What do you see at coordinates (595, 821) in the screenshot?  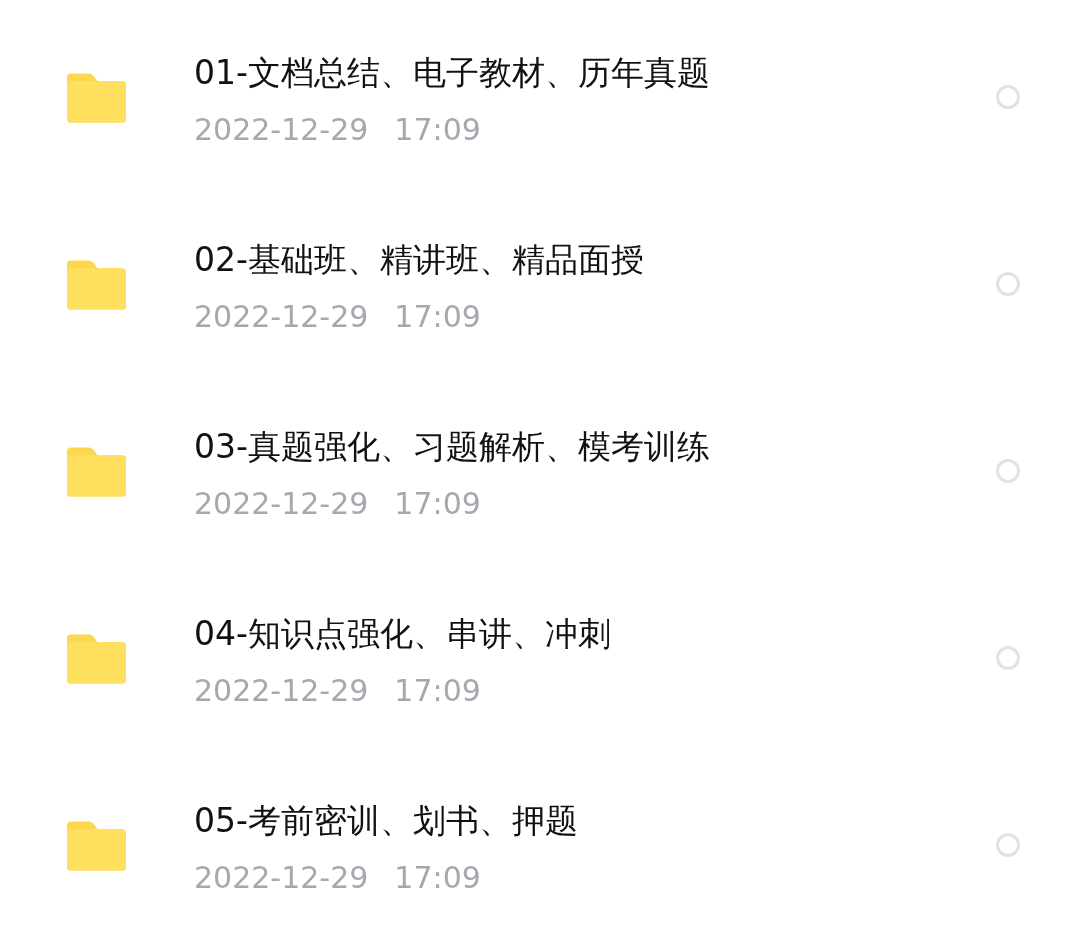 I see `folder-name: 05-考前密训、划书、押题` at bounding box center [595, 821].